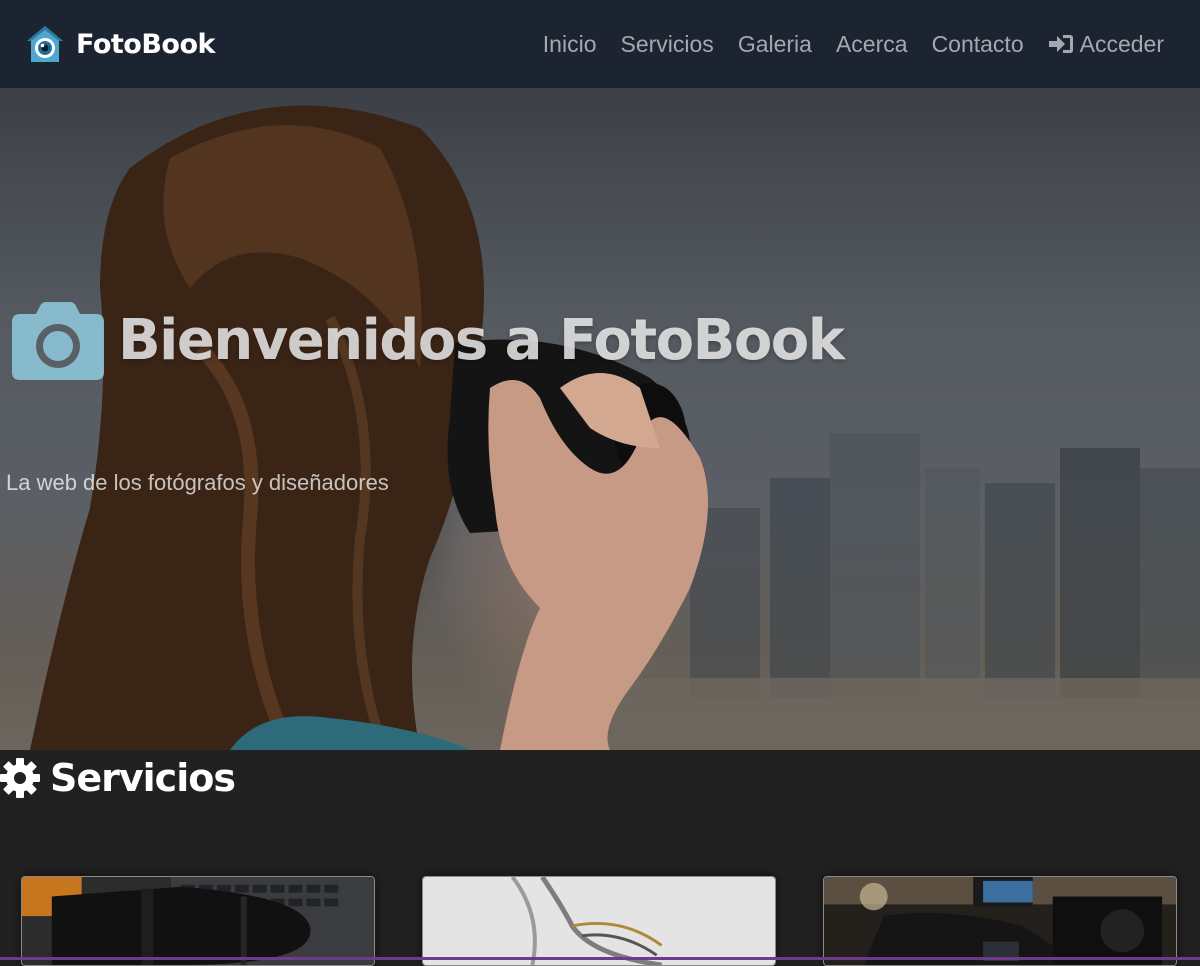 Image resolution: width=1200 pixels, height=966 pixels. Describe the element at coordinates (58, 341) in the screenshot. I see `camera-icon` at that location.